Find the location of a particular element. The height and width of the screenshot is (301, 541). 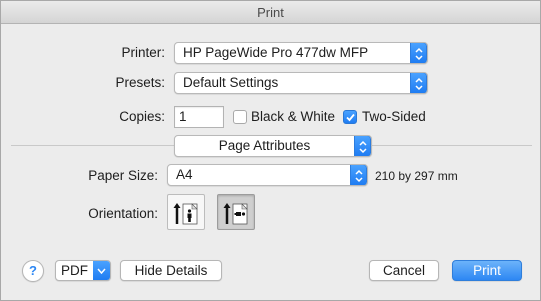

paper-size-popup: A4 is located at coordinates (267, 175).